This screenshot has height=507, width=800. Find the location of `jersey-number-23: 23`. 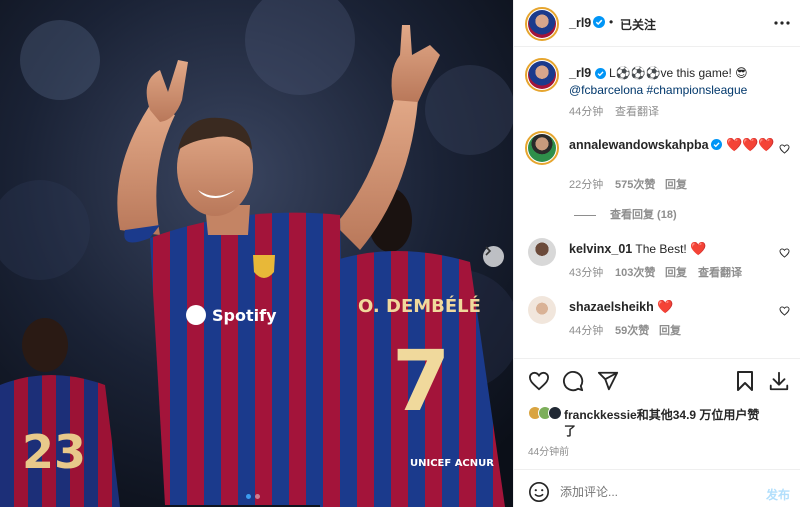

jersey-number-23: 23 is located at coordinates (54, 452).